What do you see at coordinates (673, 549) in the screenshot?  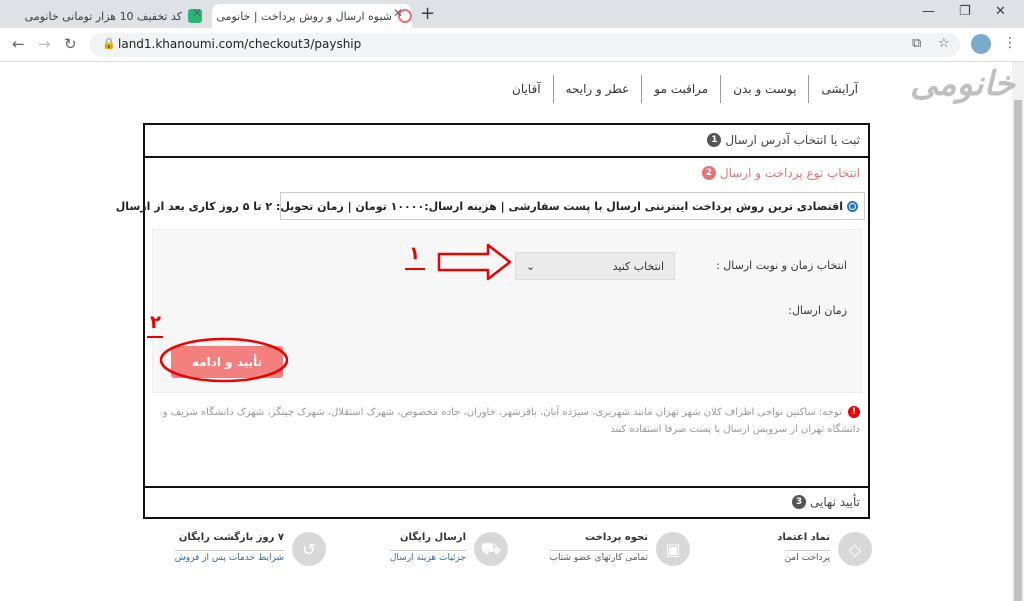 I see `wallet-icon: ▣` at bounding box center [673, 549].